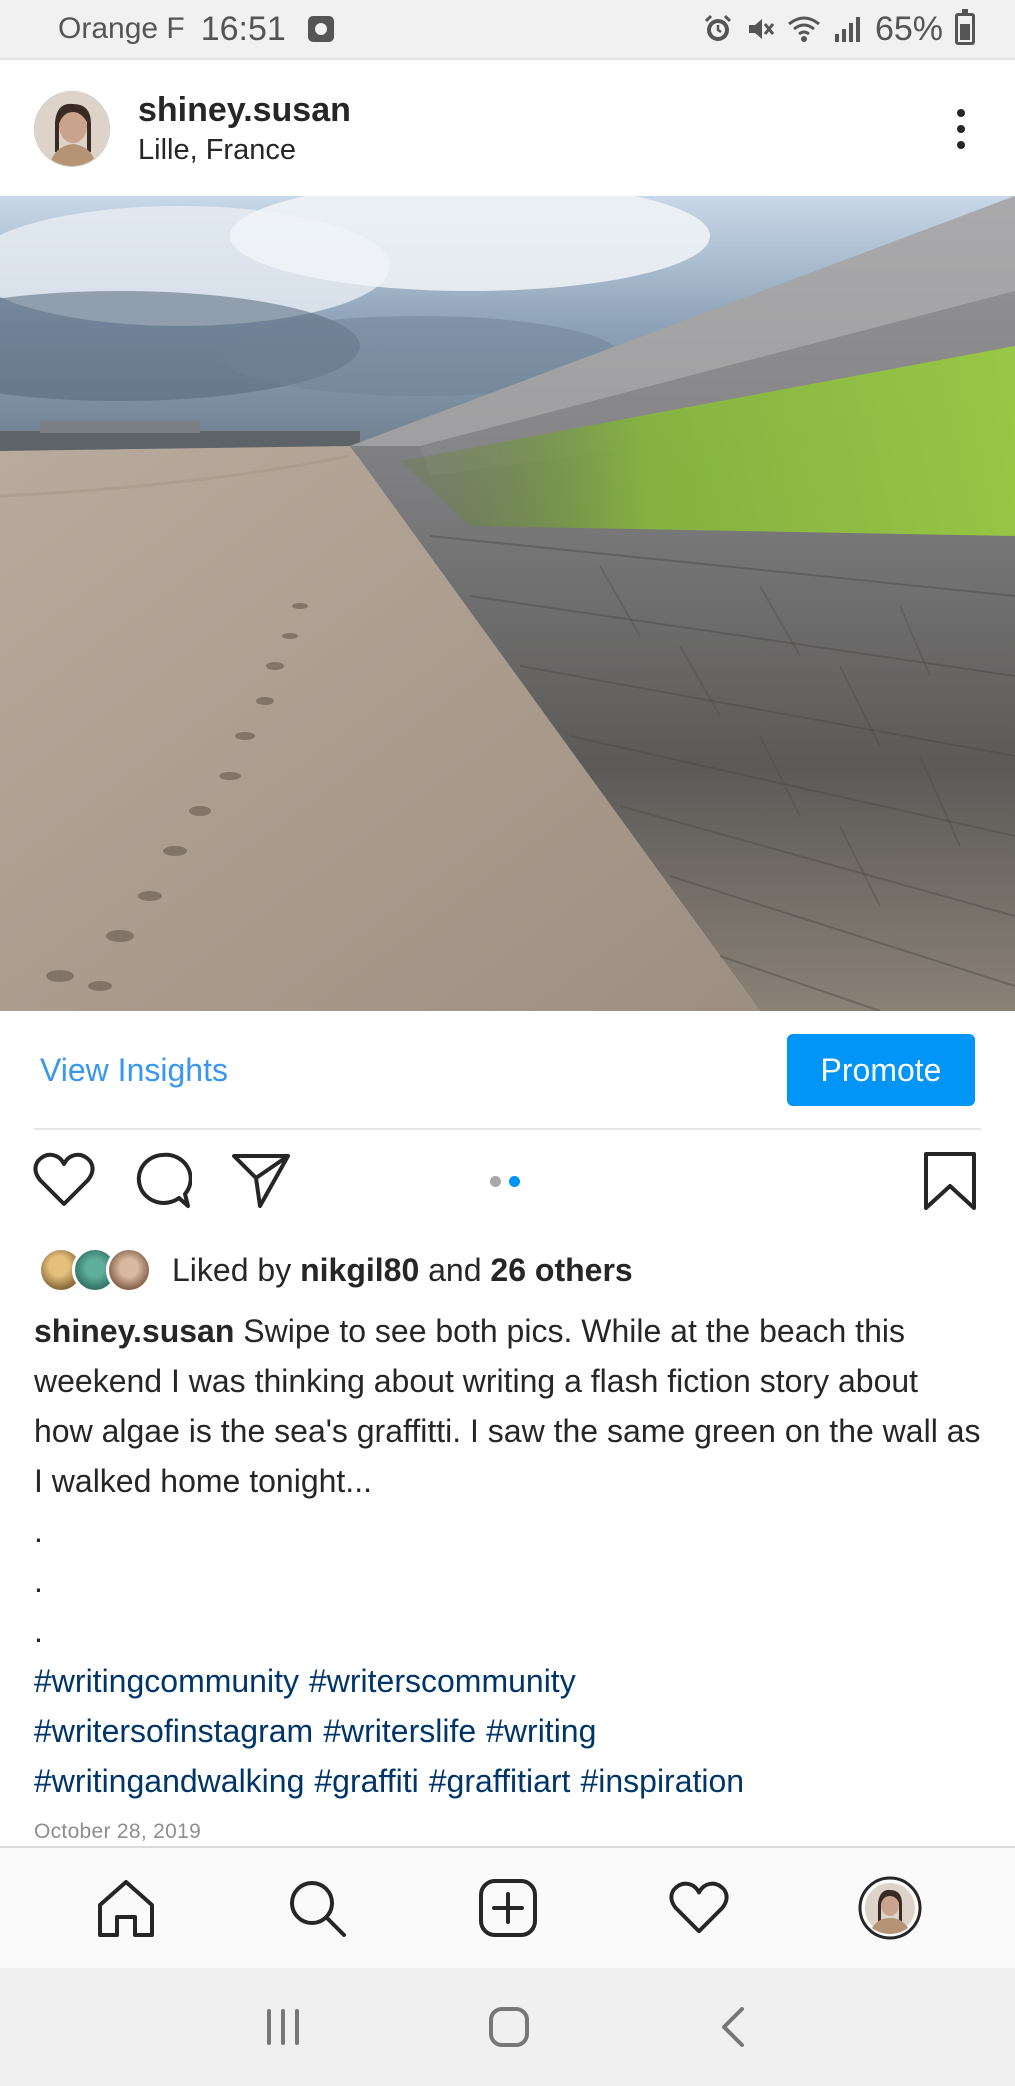 The width and height of the screenshot is (1015, 2086). I want to click on profile-avatar, so click(889, 1908).